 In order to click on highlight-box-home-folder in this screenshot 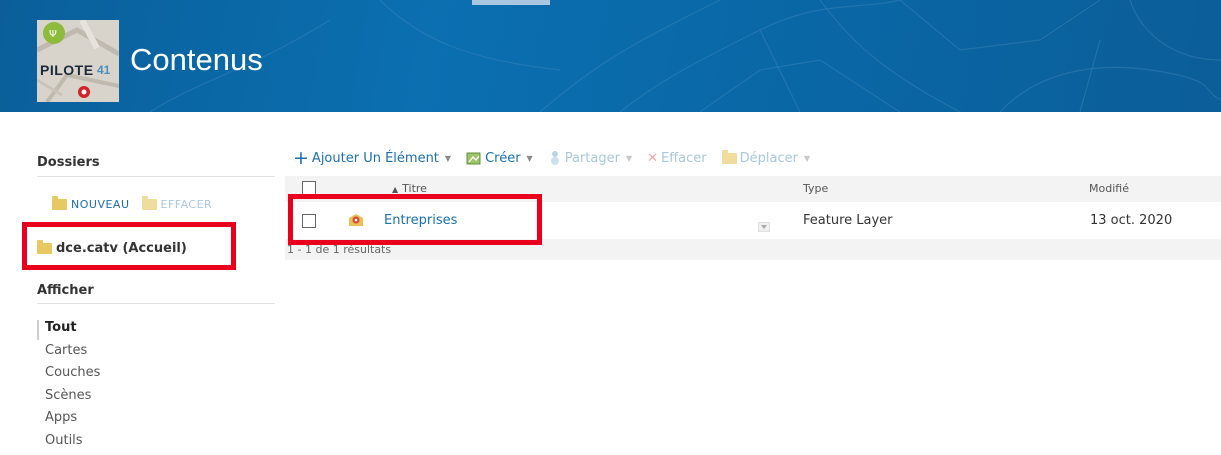, I will do `click(129, 246)`.